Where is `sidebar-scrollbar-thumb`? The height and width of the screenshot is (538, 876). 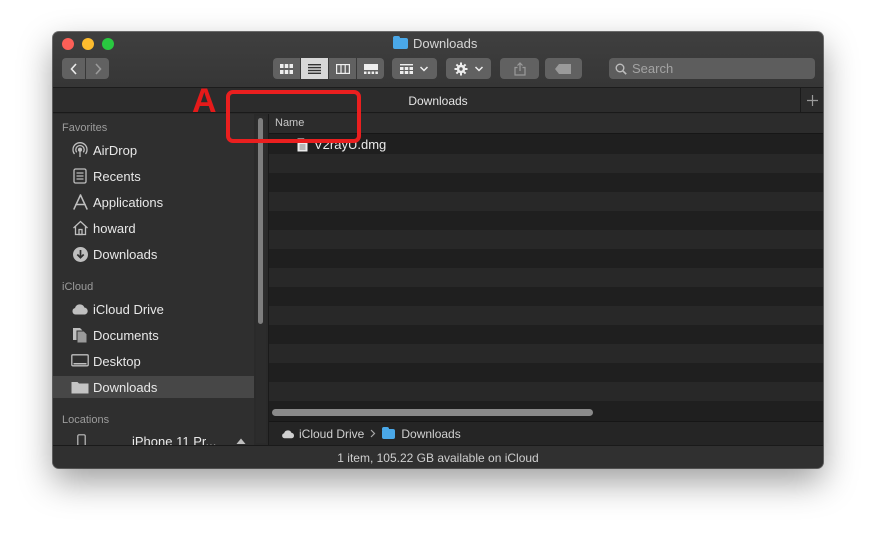
sidebar-scrollbar-thumb is located at coordinates (260, 221).